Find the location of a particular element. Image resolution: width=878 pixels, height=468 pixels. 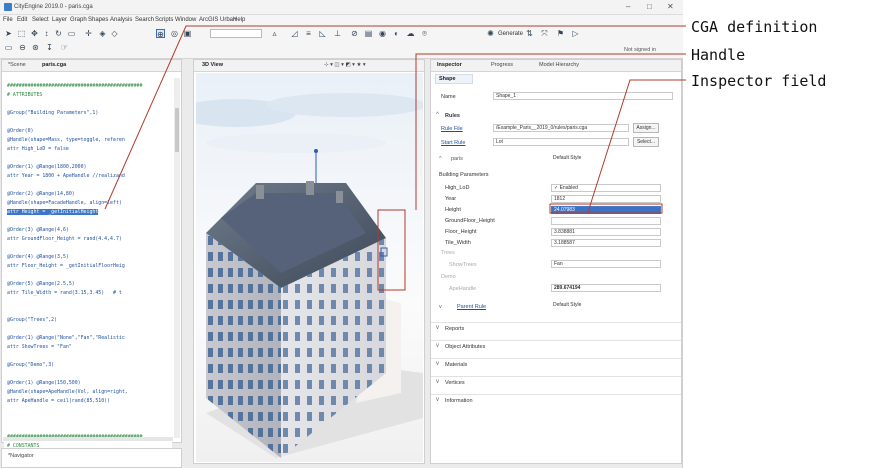

code-line: @Handle(shape=FacadeHandle, align=left) is located at coordinates (64, 203).